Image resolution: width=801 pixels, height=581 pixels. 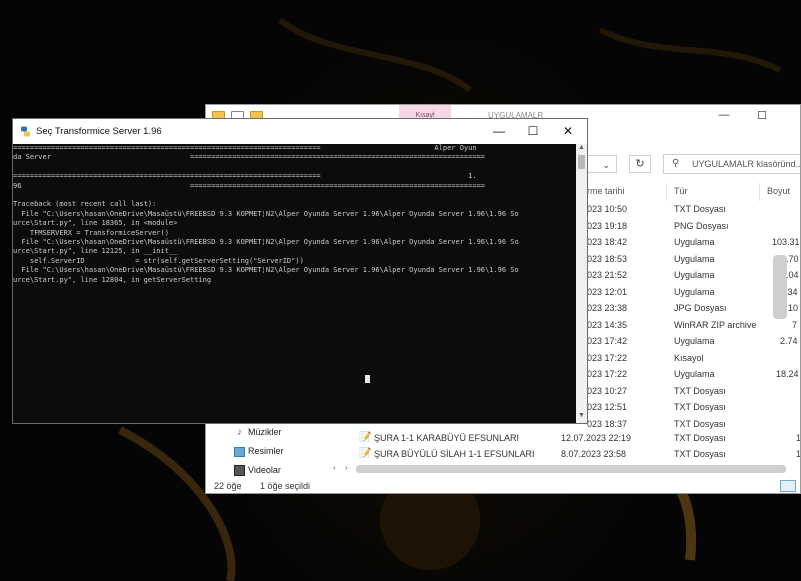 I want to click on file-name: ŞURA 1-1 KARABÜYÜ EFSUNLARI, so click(x=447, y=438).